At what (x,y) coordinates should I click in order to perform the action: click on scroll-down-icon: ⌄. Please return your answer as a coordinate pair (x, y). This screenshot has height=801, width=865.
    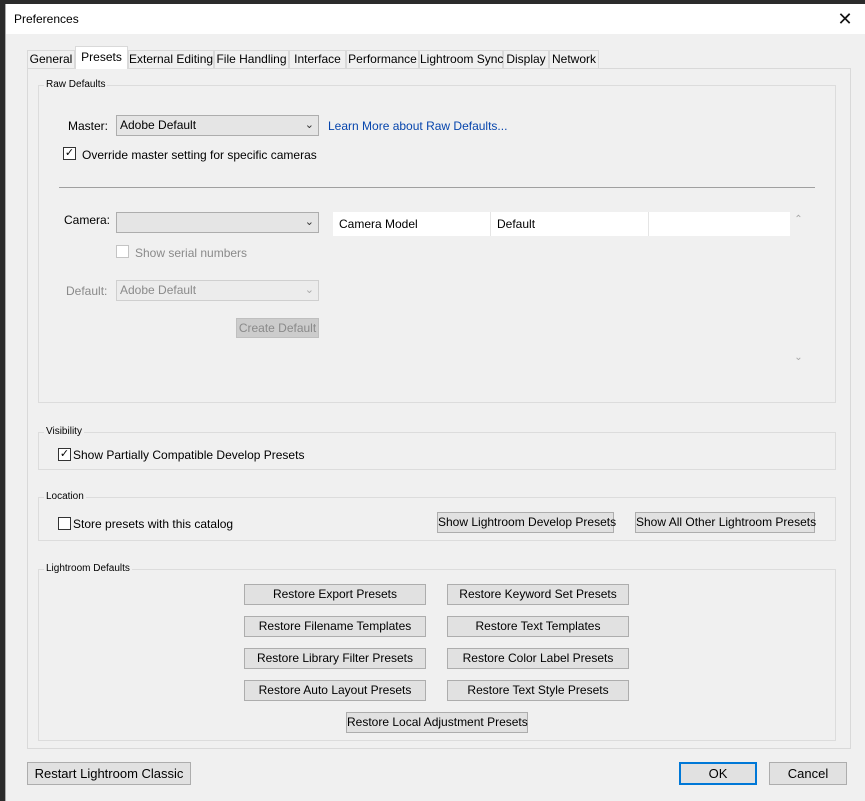
    Looking at the image, I should click on (798, 357).